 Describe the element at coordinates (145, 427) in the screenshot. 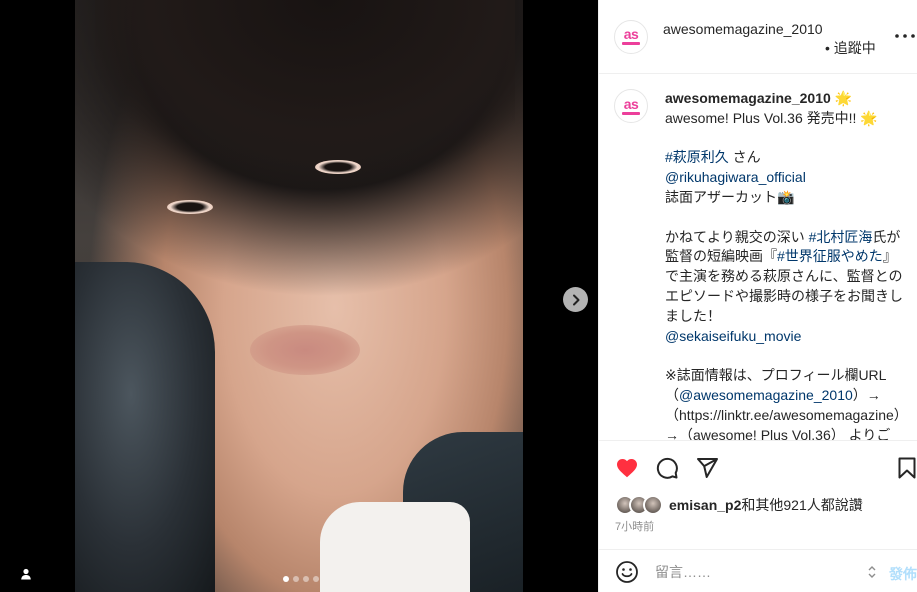

I see `photo-jacket` at that location.